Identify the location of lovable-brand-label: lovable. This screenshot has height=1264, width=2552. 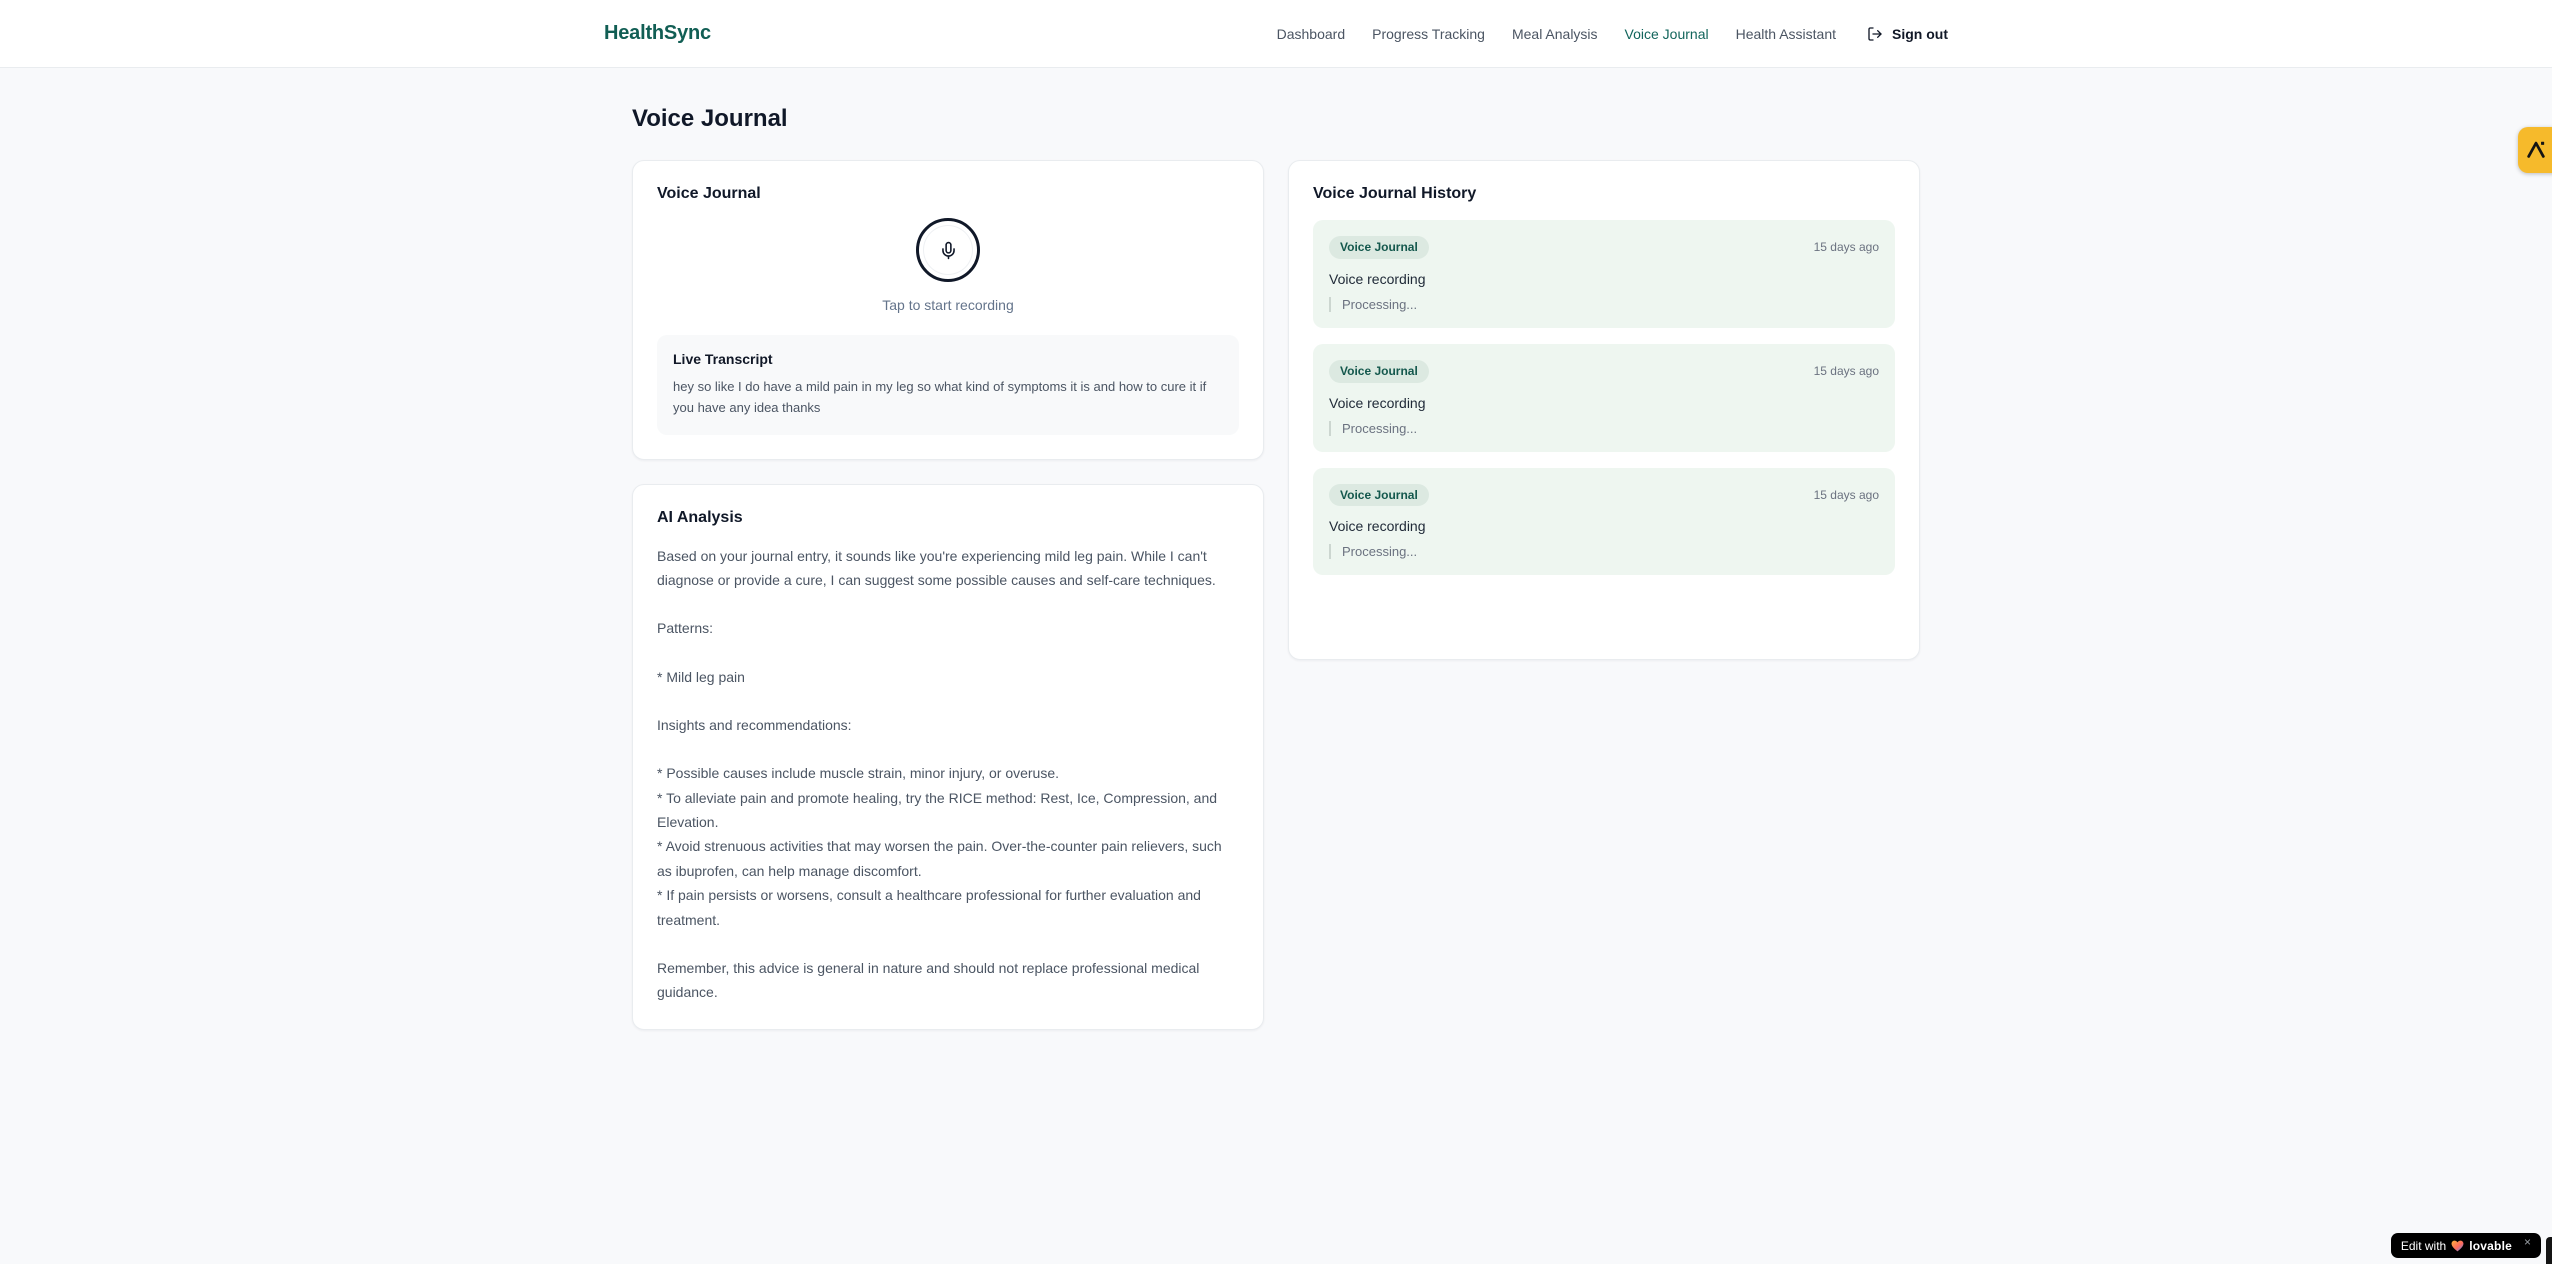
(2490, 1245).